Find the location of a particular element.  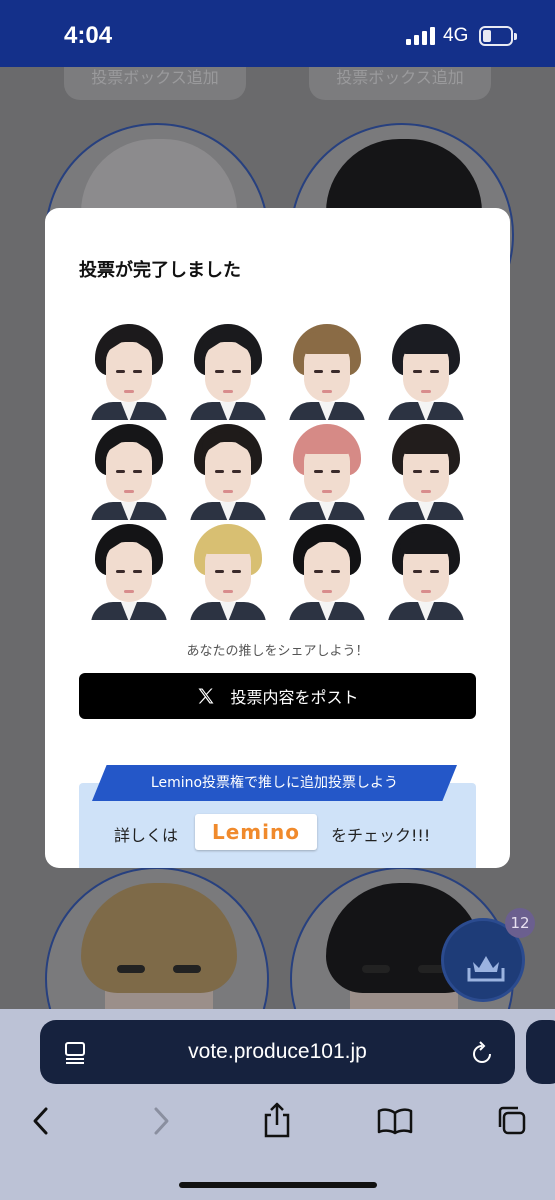

network-type: 4G is located at coordinates (456, 35).